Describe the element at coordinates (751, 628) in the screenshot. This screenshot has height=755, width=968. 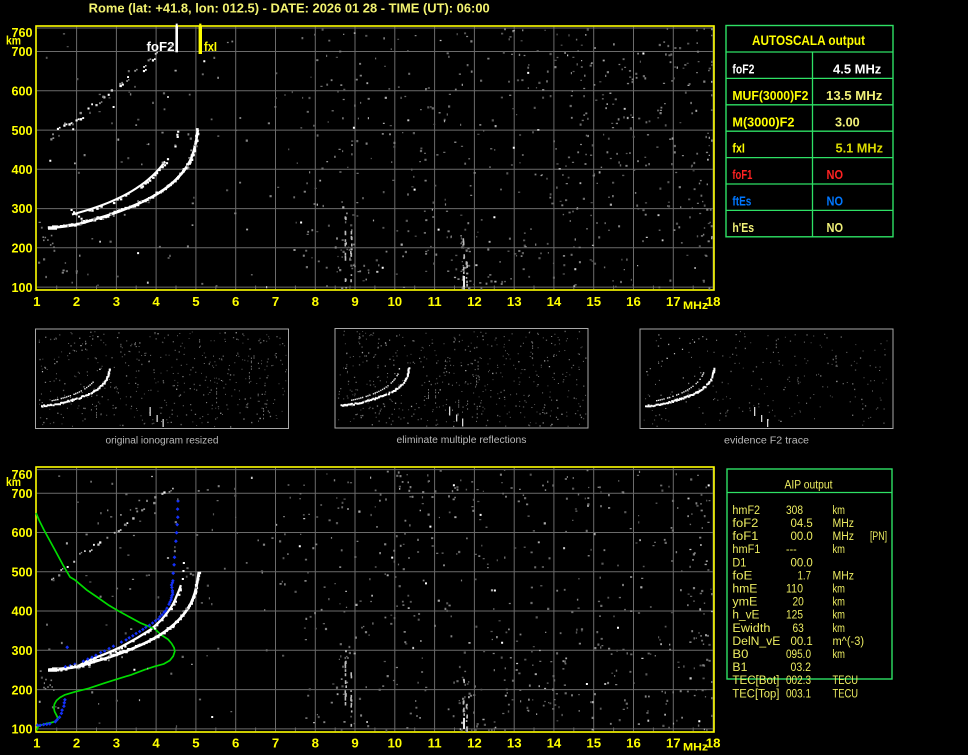
I see `svg-text: Ewidth` at that location.